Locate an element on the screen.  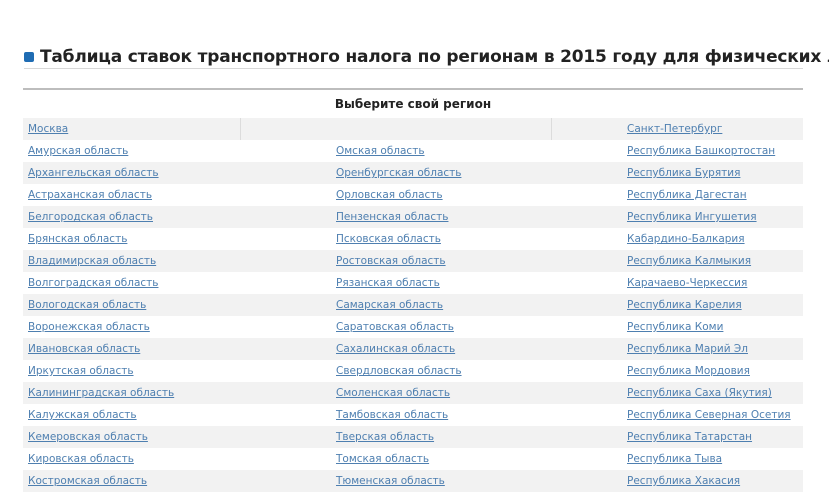
region-link: Республика Бурятия is located at coordinates (683, 173).